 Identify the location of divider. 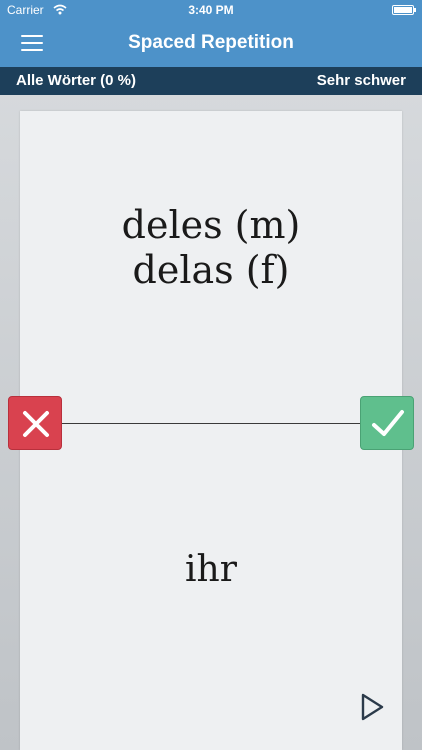
(211, 423).